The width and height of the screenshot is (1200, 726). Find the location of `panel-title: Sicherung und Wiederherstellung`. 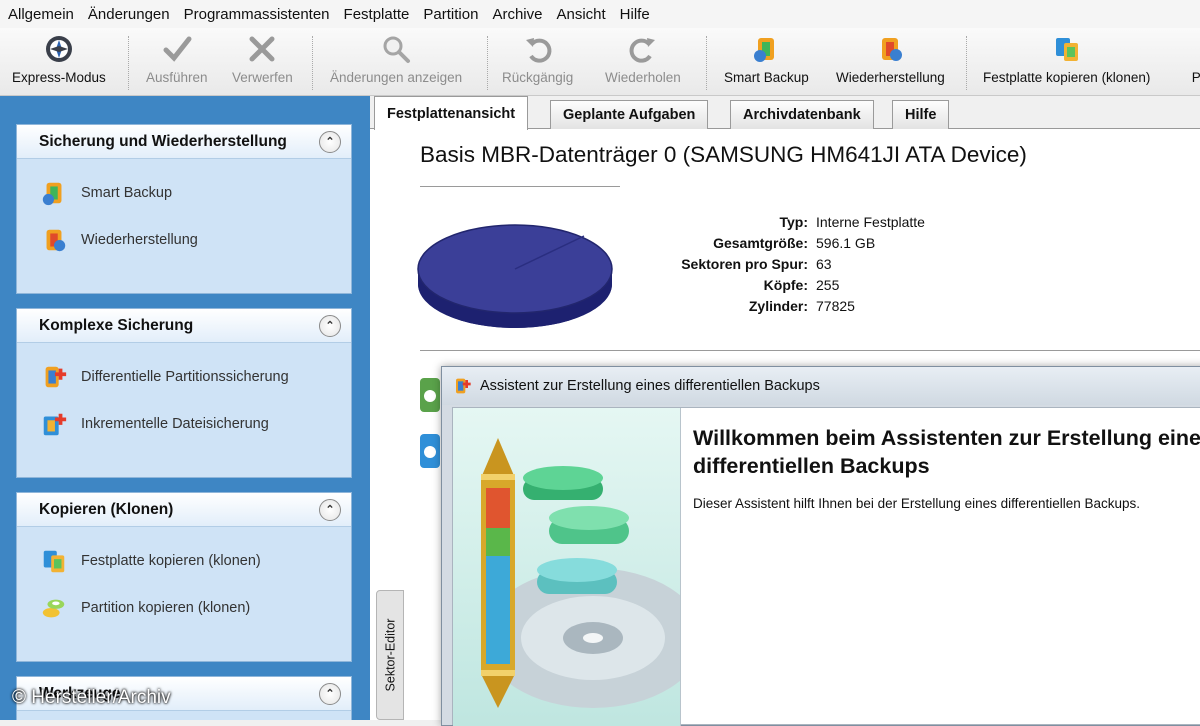

panel-title: Sicherung und Wiederherstellung is located at coordinates (163, 141).